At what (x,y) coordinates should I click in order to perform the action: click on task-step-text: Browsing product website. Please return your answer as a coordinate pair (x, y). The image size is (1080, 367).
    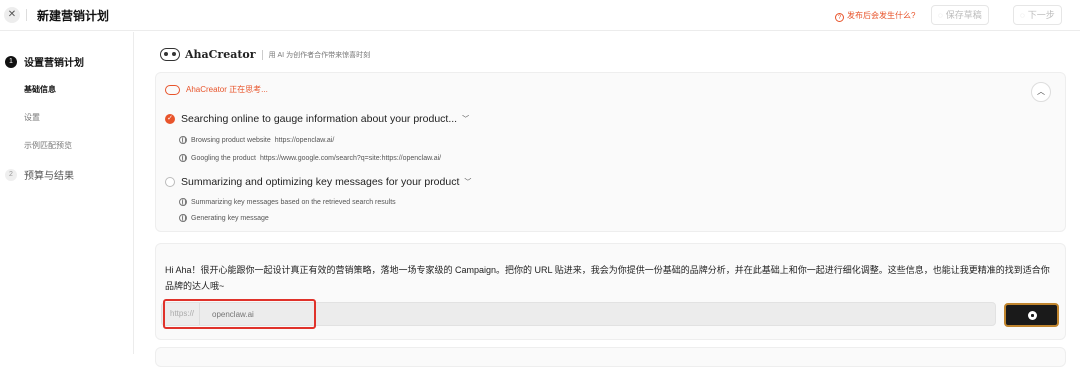
    Looking at the image, I should click on (231, 140).